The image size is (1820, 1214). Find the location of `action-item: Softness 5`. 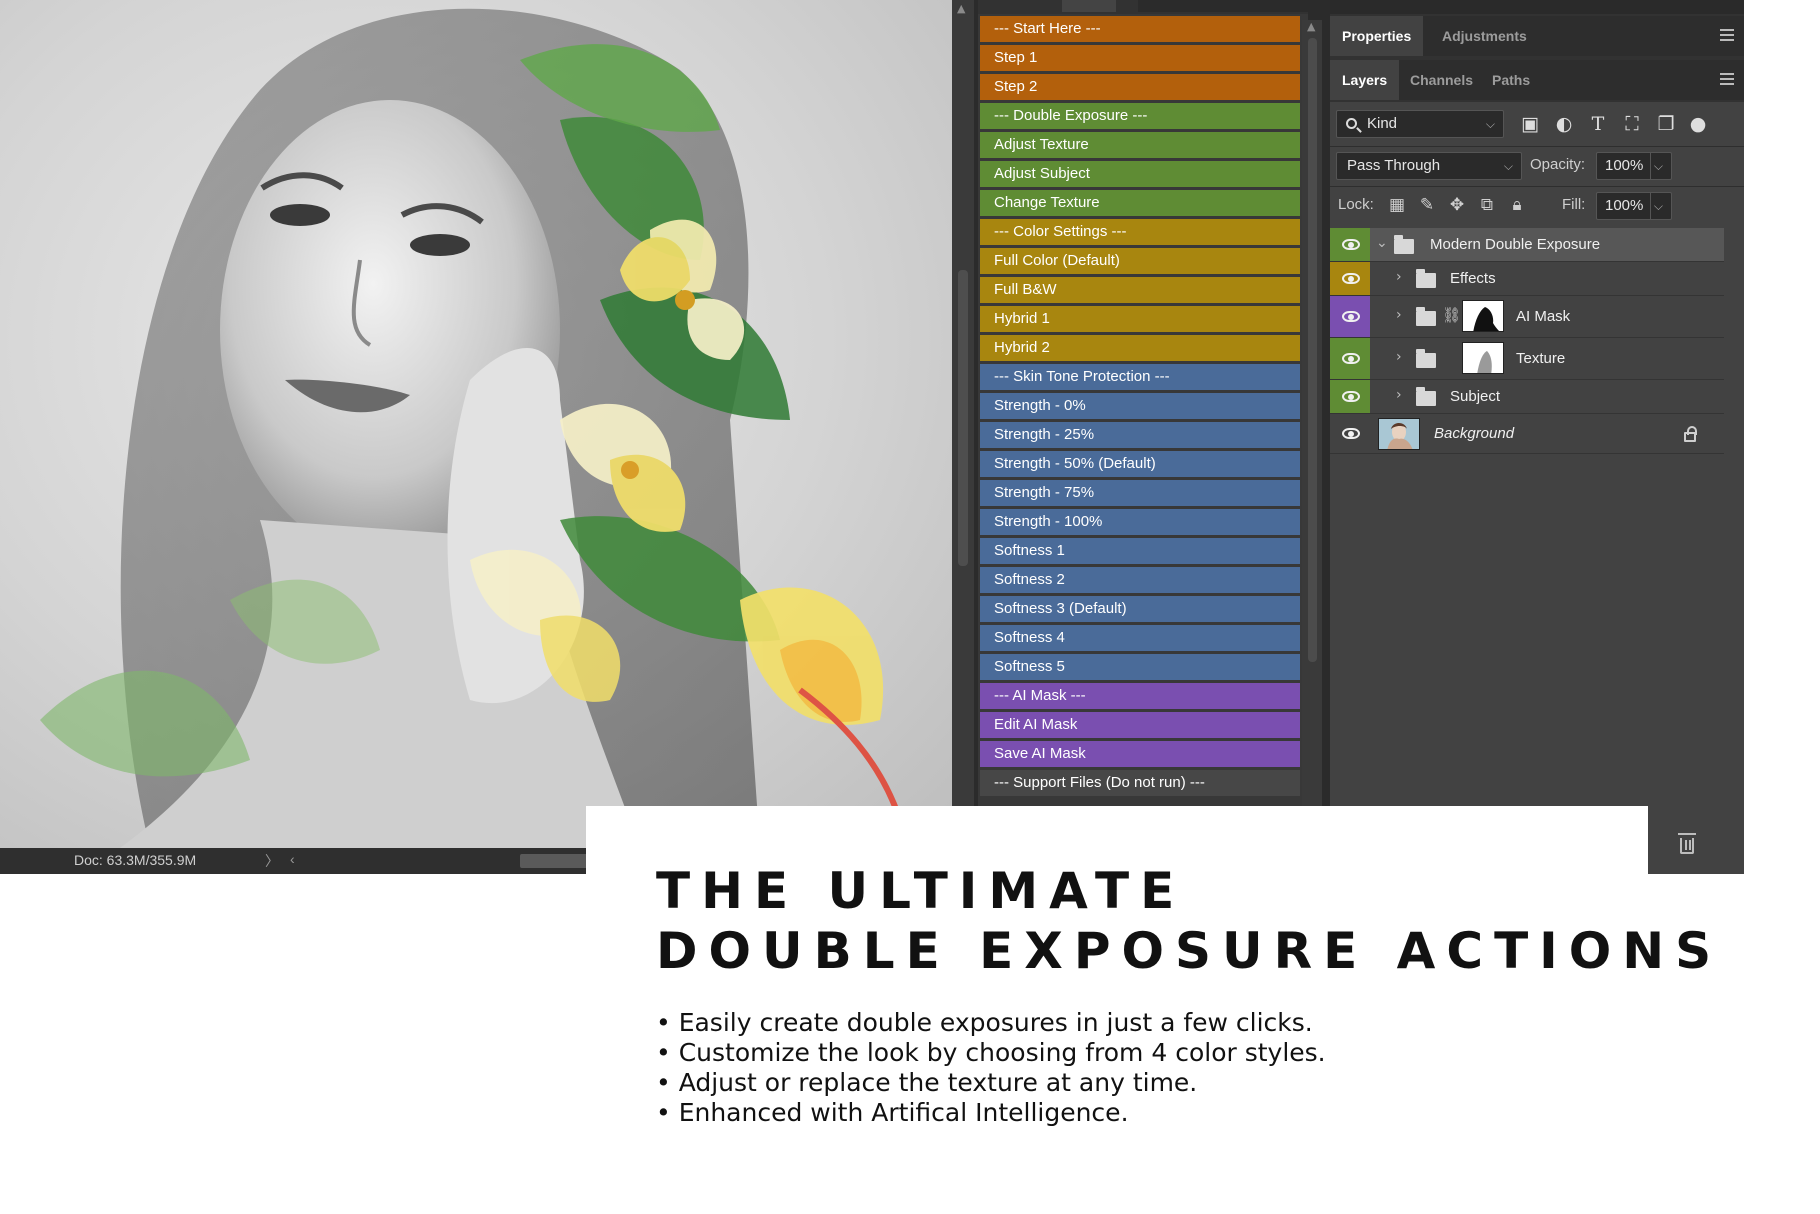

action-item: Softness 5 is located at coordinates (1140, 667).